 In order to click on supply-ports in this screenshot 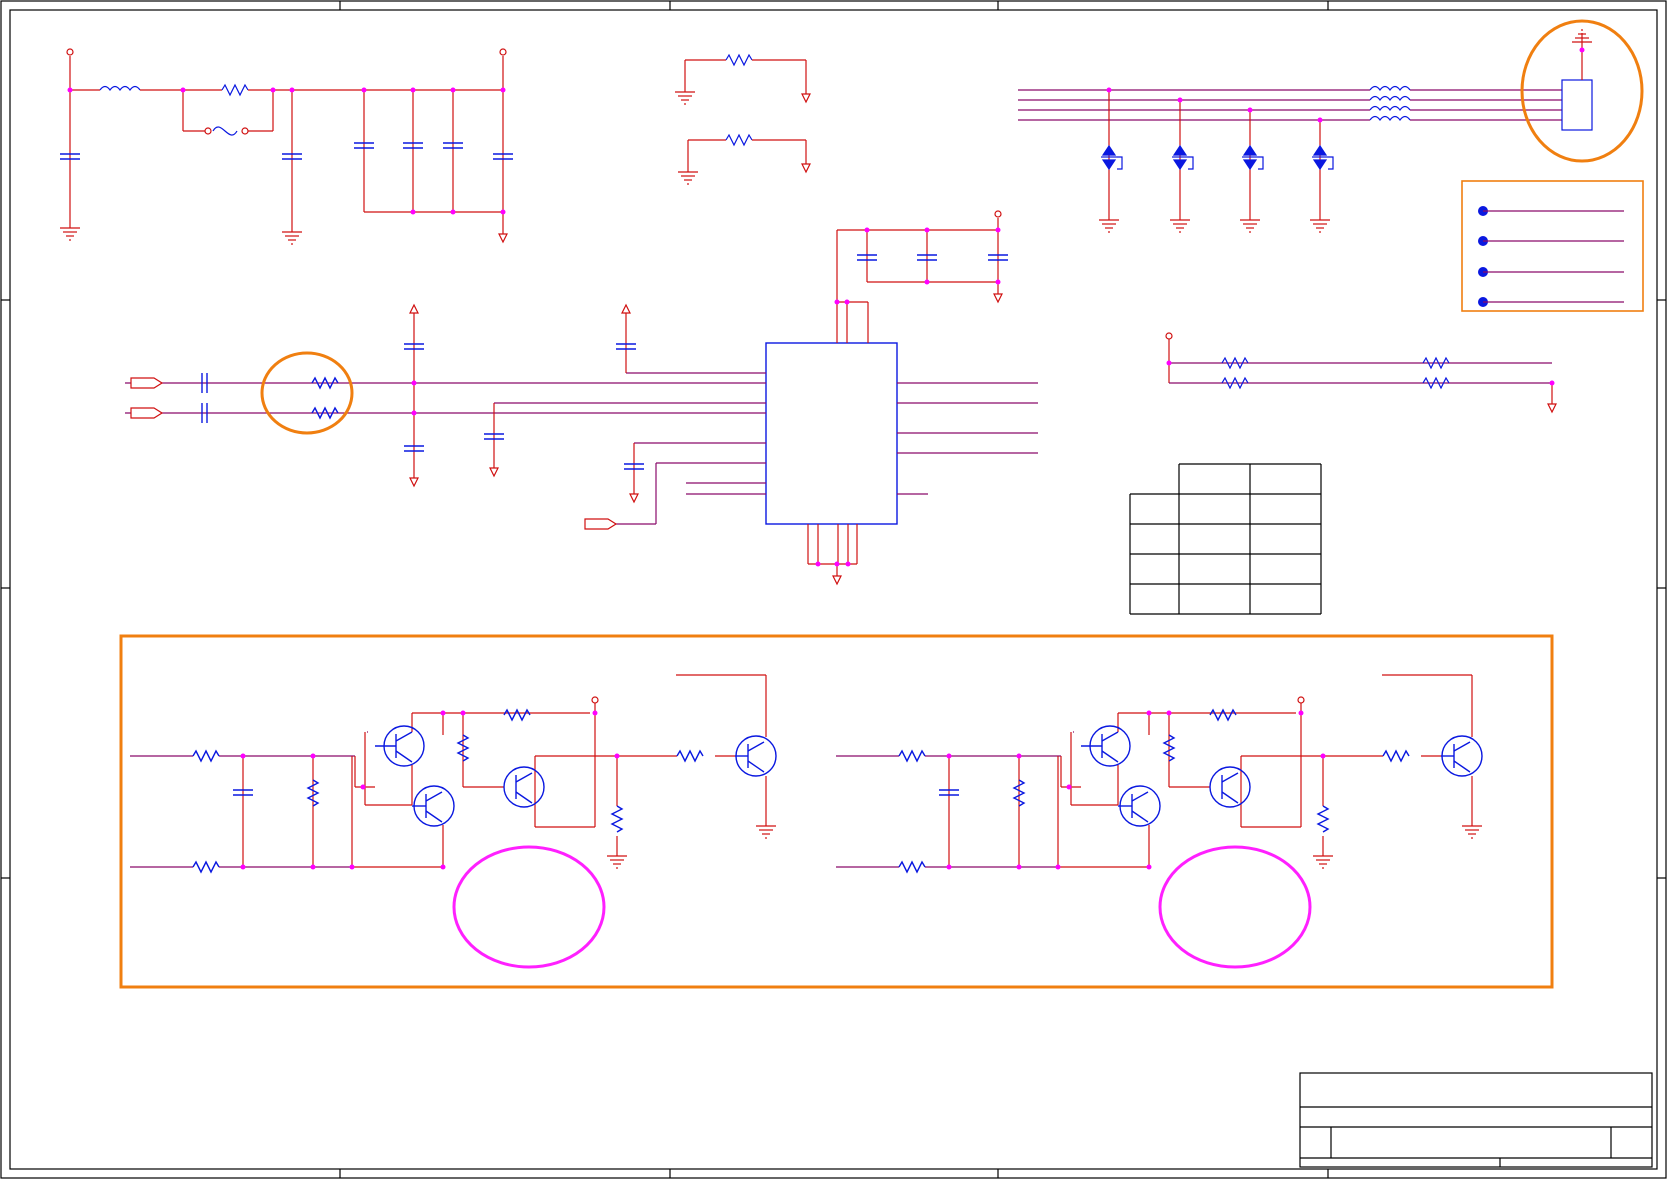, I will do `click(287, 146)`.